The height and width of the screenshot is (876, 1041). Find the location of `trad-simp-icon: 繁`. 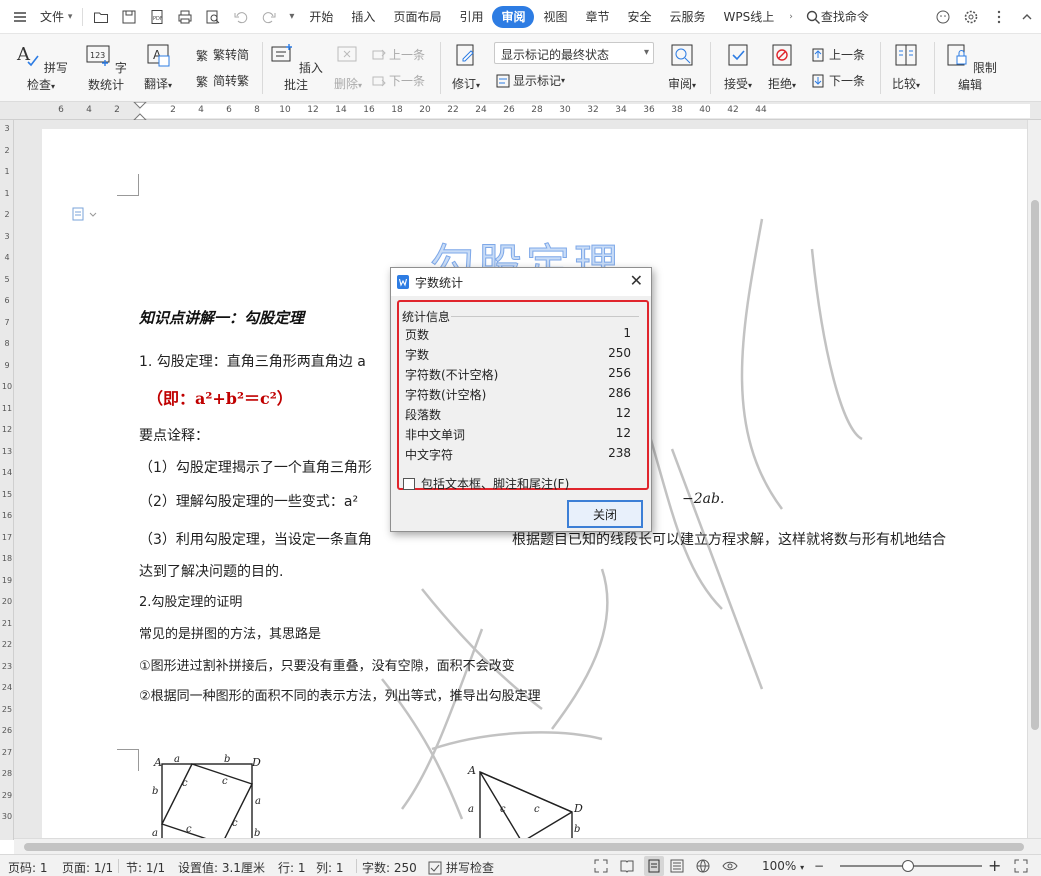

trad-simp-icon: 繁 is located at coordinates (202, 55).